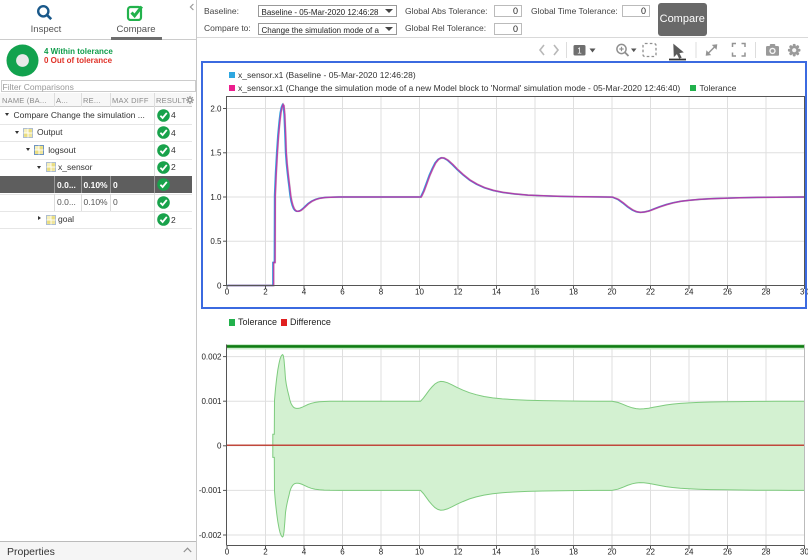 The height and width of the screenshot is (560, 808). I want to click on svg-text: 0.002, so click(211, 356).